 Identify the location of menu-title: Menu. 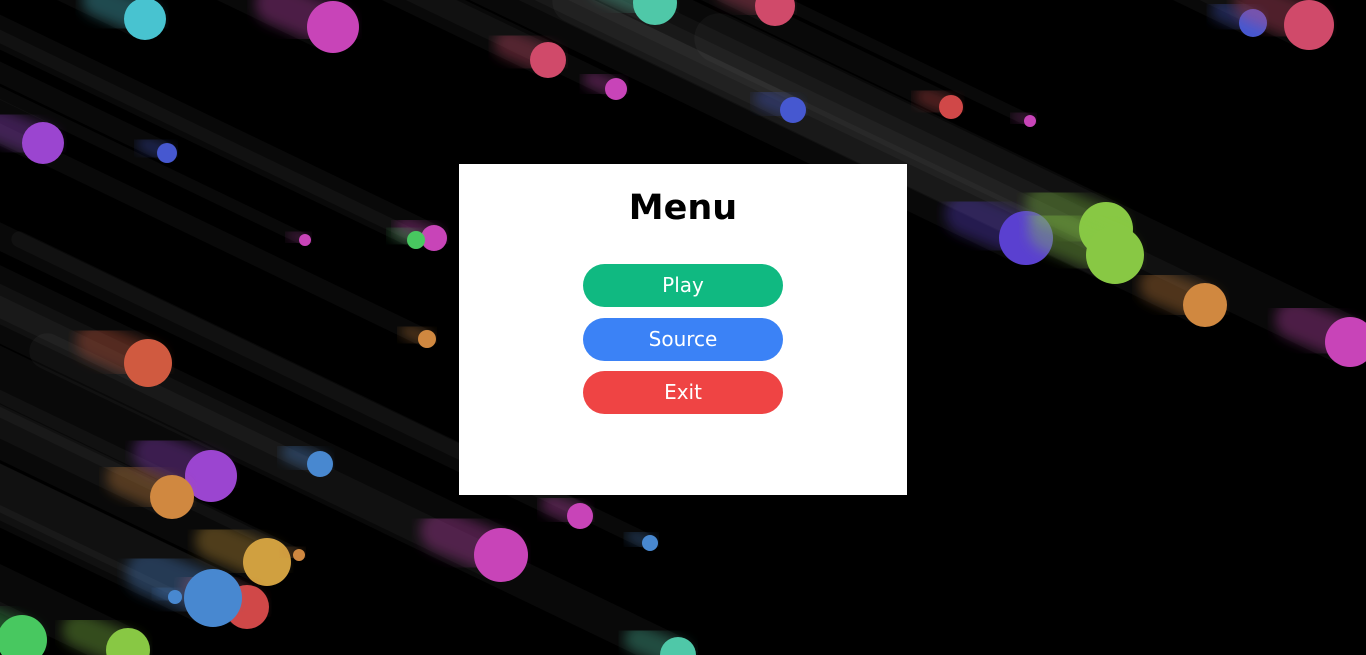
(683, 208).